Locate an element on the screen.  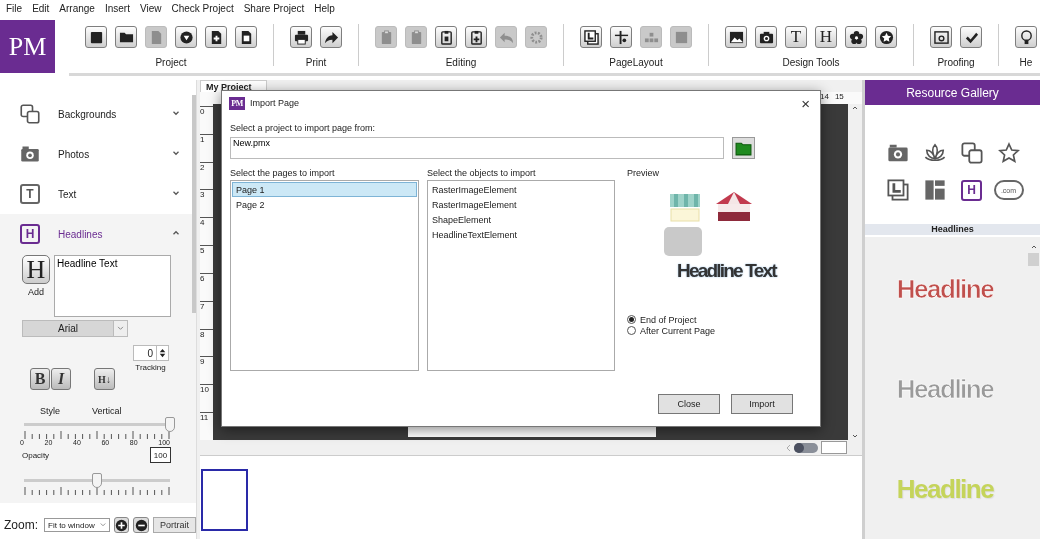
add-label: Add is located at coordinates (36, 292).